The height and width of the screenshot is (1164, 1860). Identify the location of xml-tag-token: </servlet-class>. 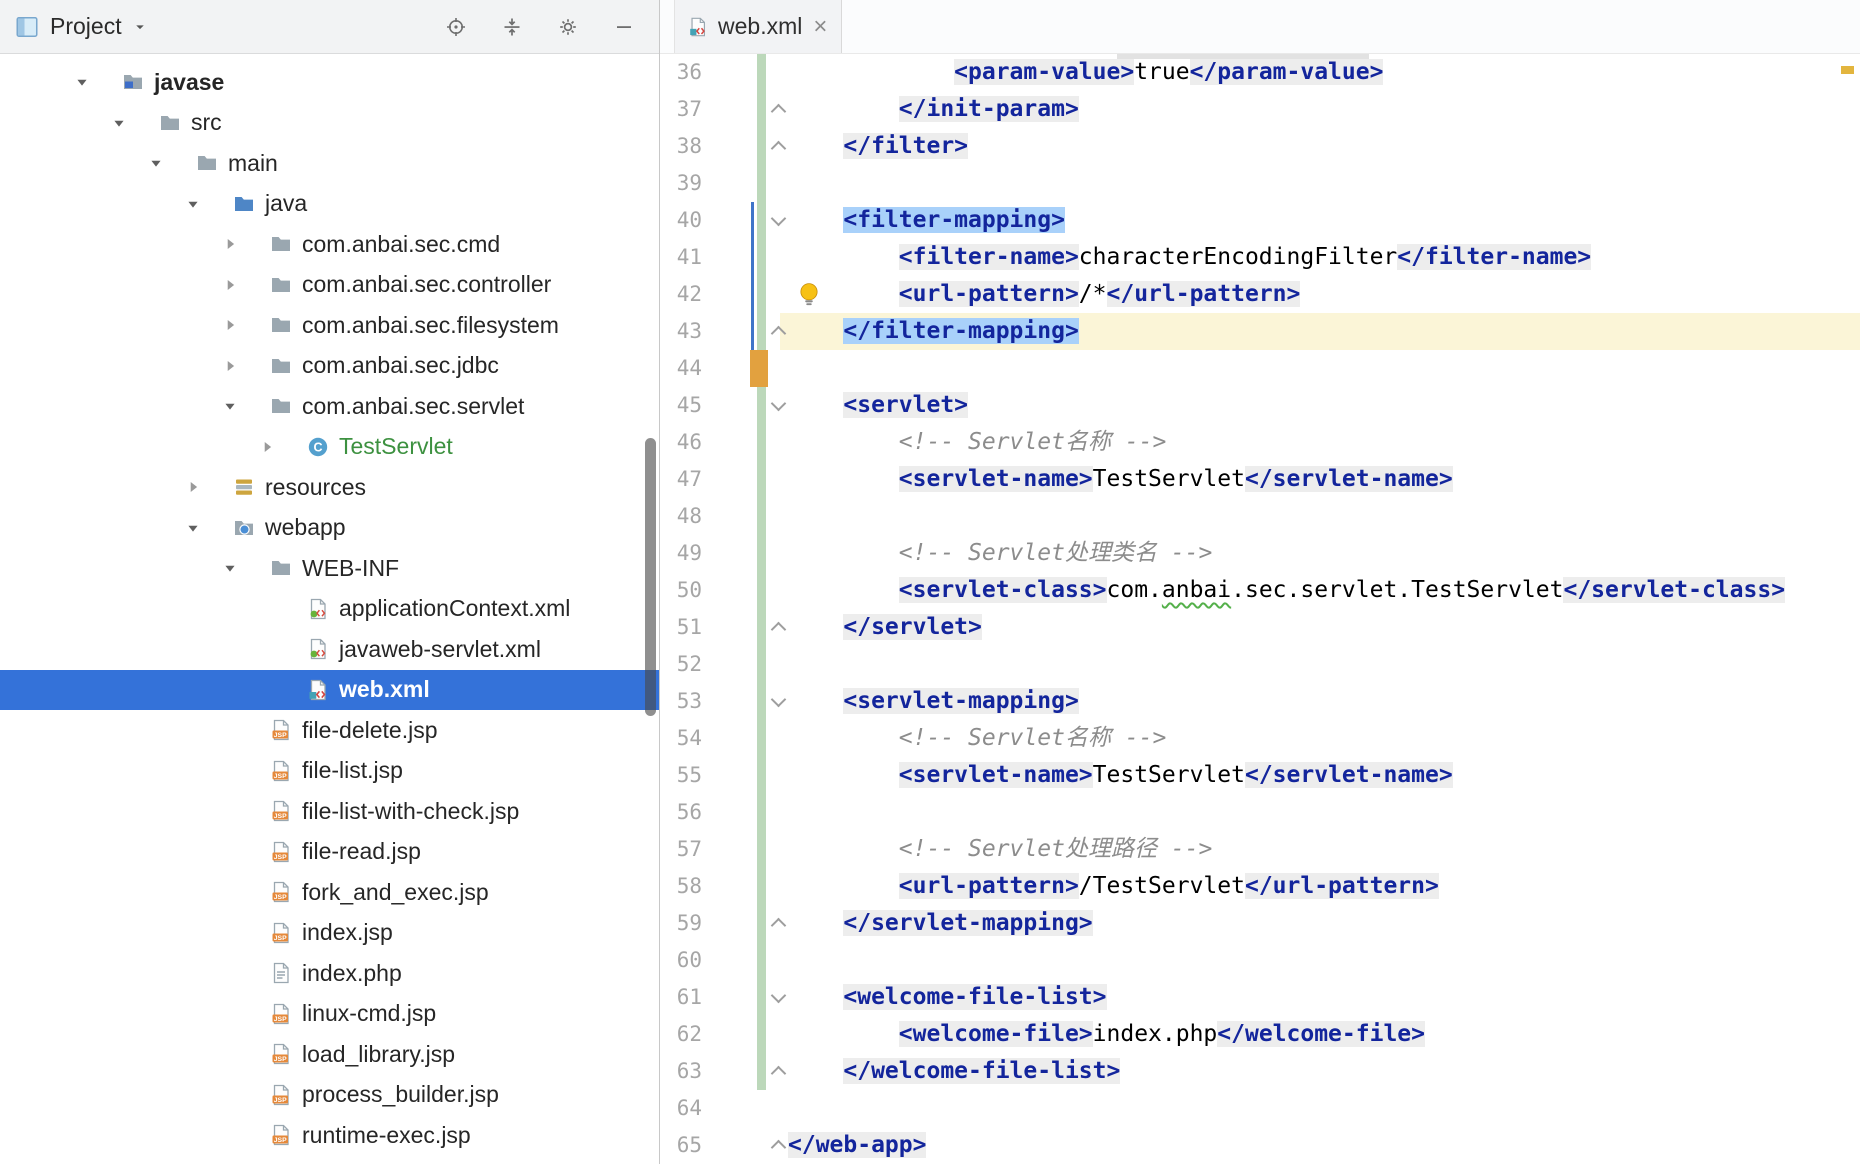
(1674, 590).